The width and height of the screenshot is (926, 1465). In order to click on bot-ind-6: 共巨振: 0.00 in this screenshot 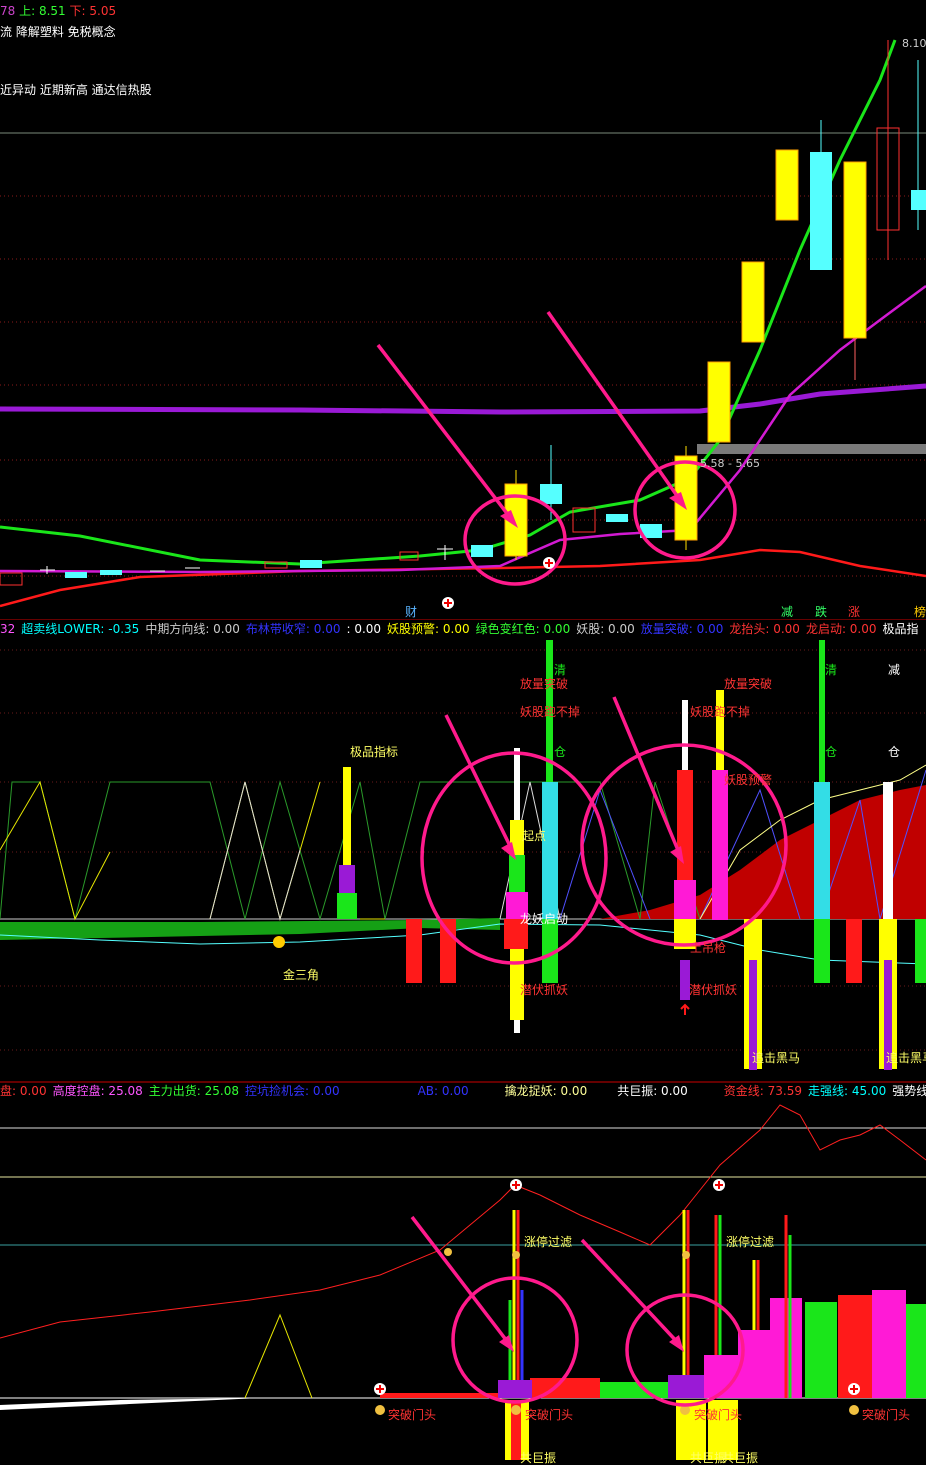, I will do `click(652, 1091)`.